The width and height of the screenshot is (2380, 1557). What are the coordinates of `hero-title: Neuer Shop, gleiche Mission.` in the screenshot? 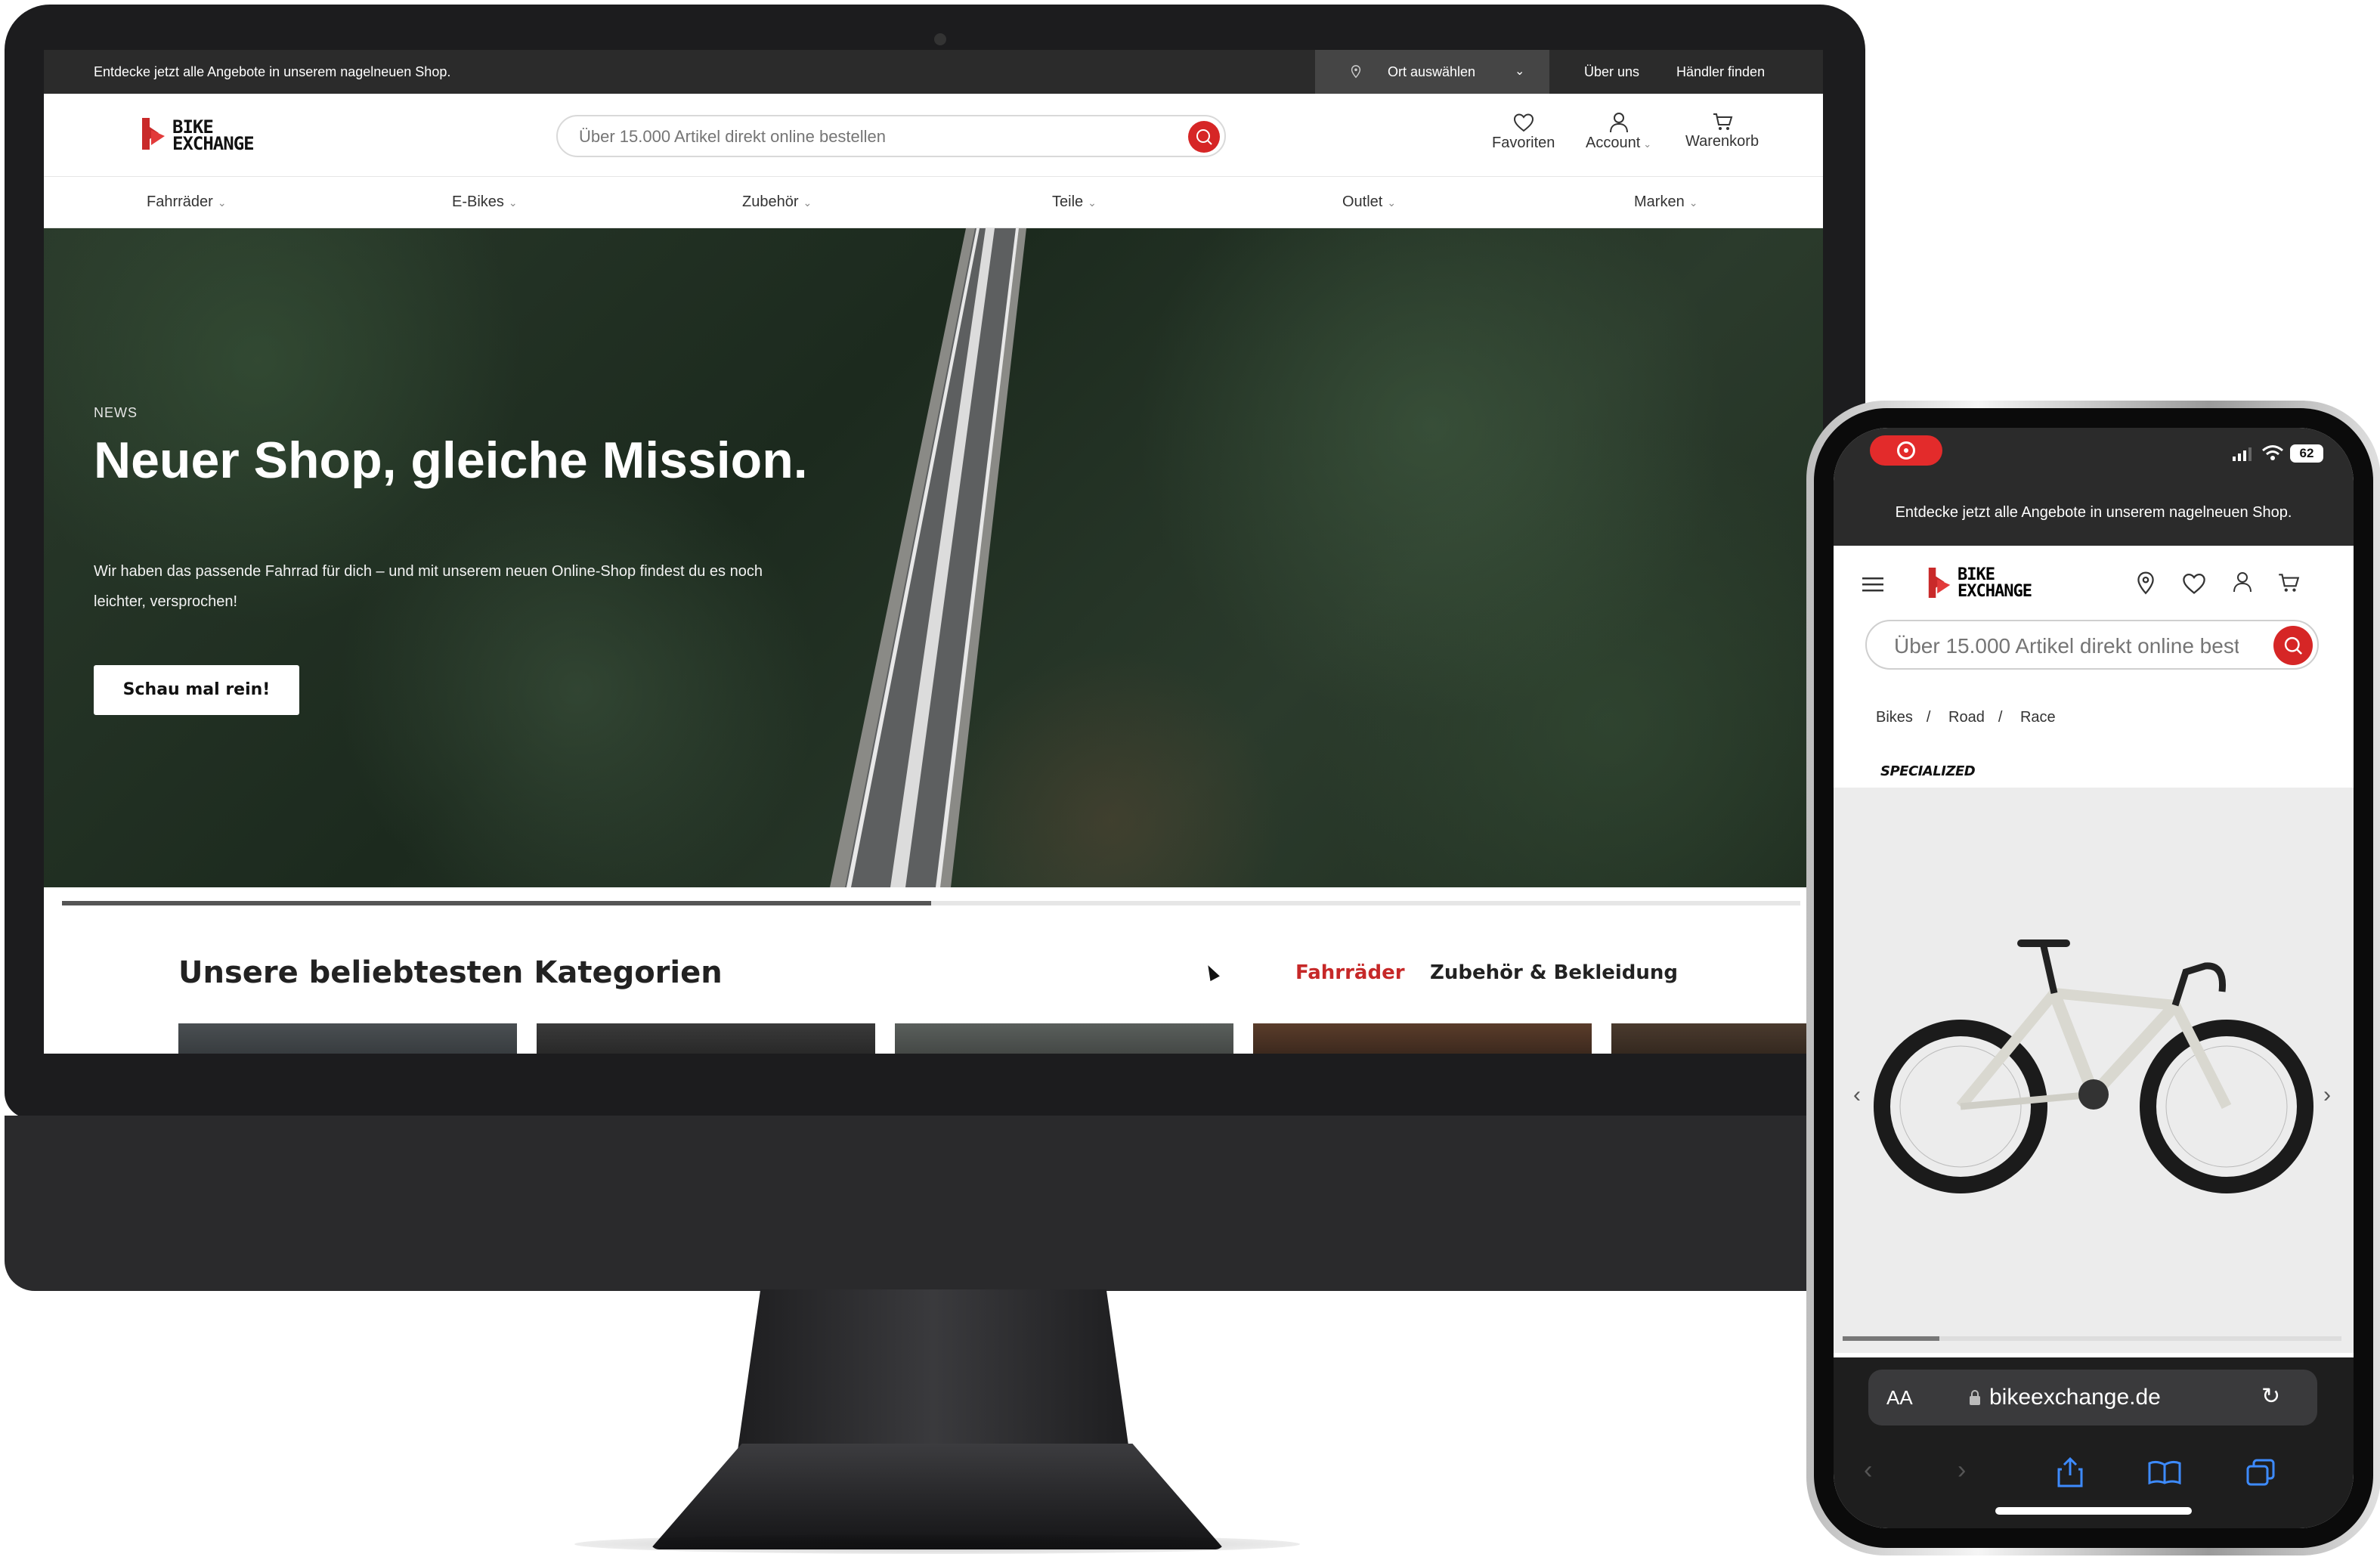 It's located at (451, 460).